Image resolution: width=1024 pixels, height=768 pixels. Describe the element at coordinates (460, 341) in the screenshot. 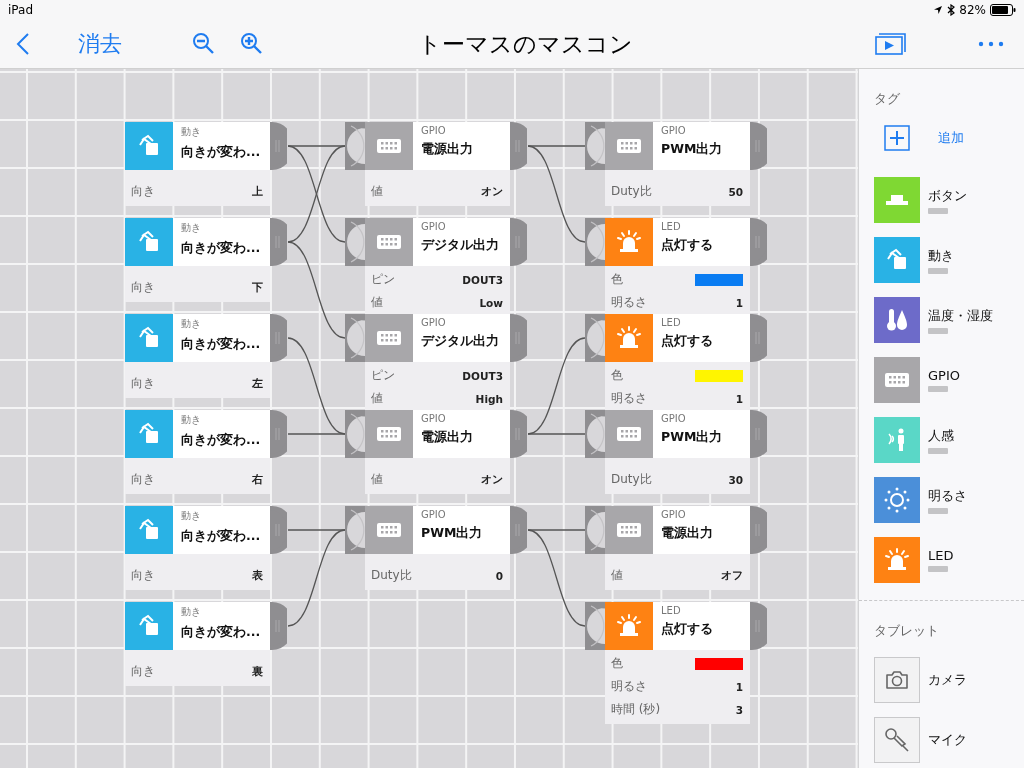

I see `node-title: デジタル出力` at that location.